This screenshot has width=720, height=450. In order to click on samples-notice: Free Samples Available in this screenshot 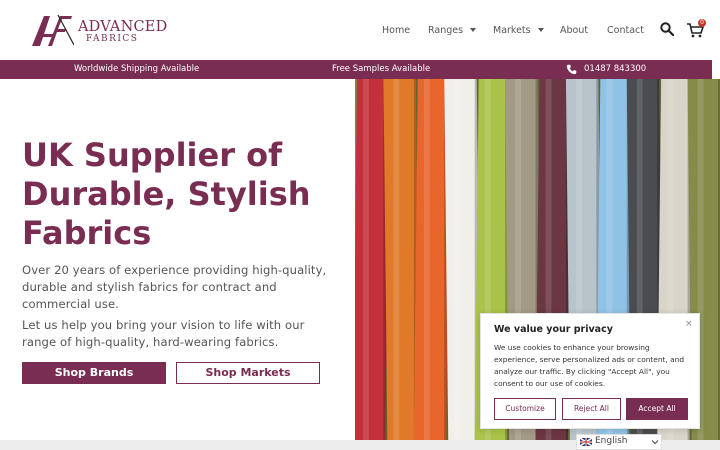, I will do `click(381, 69)`.